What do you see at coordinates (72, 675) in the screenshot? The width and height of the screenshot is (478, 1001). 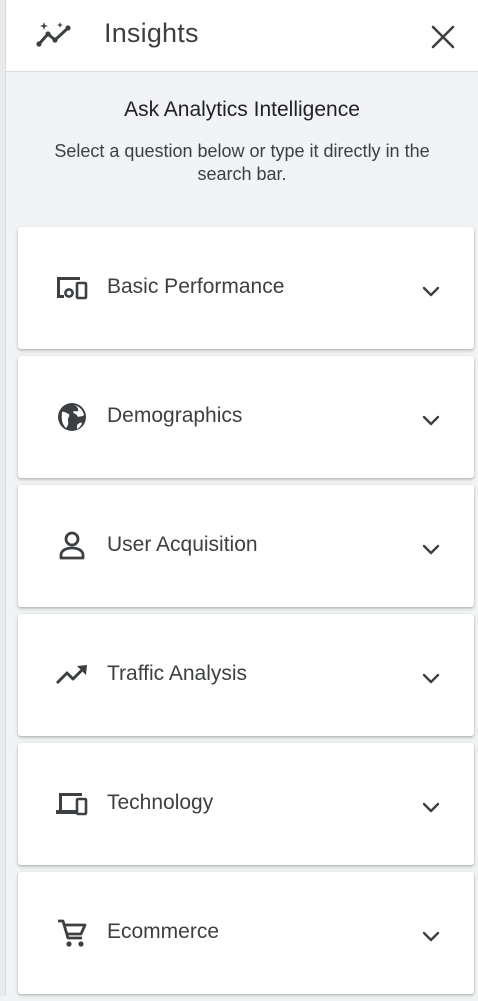 I see `trending-up-icon` at bounding box center [72, 675].